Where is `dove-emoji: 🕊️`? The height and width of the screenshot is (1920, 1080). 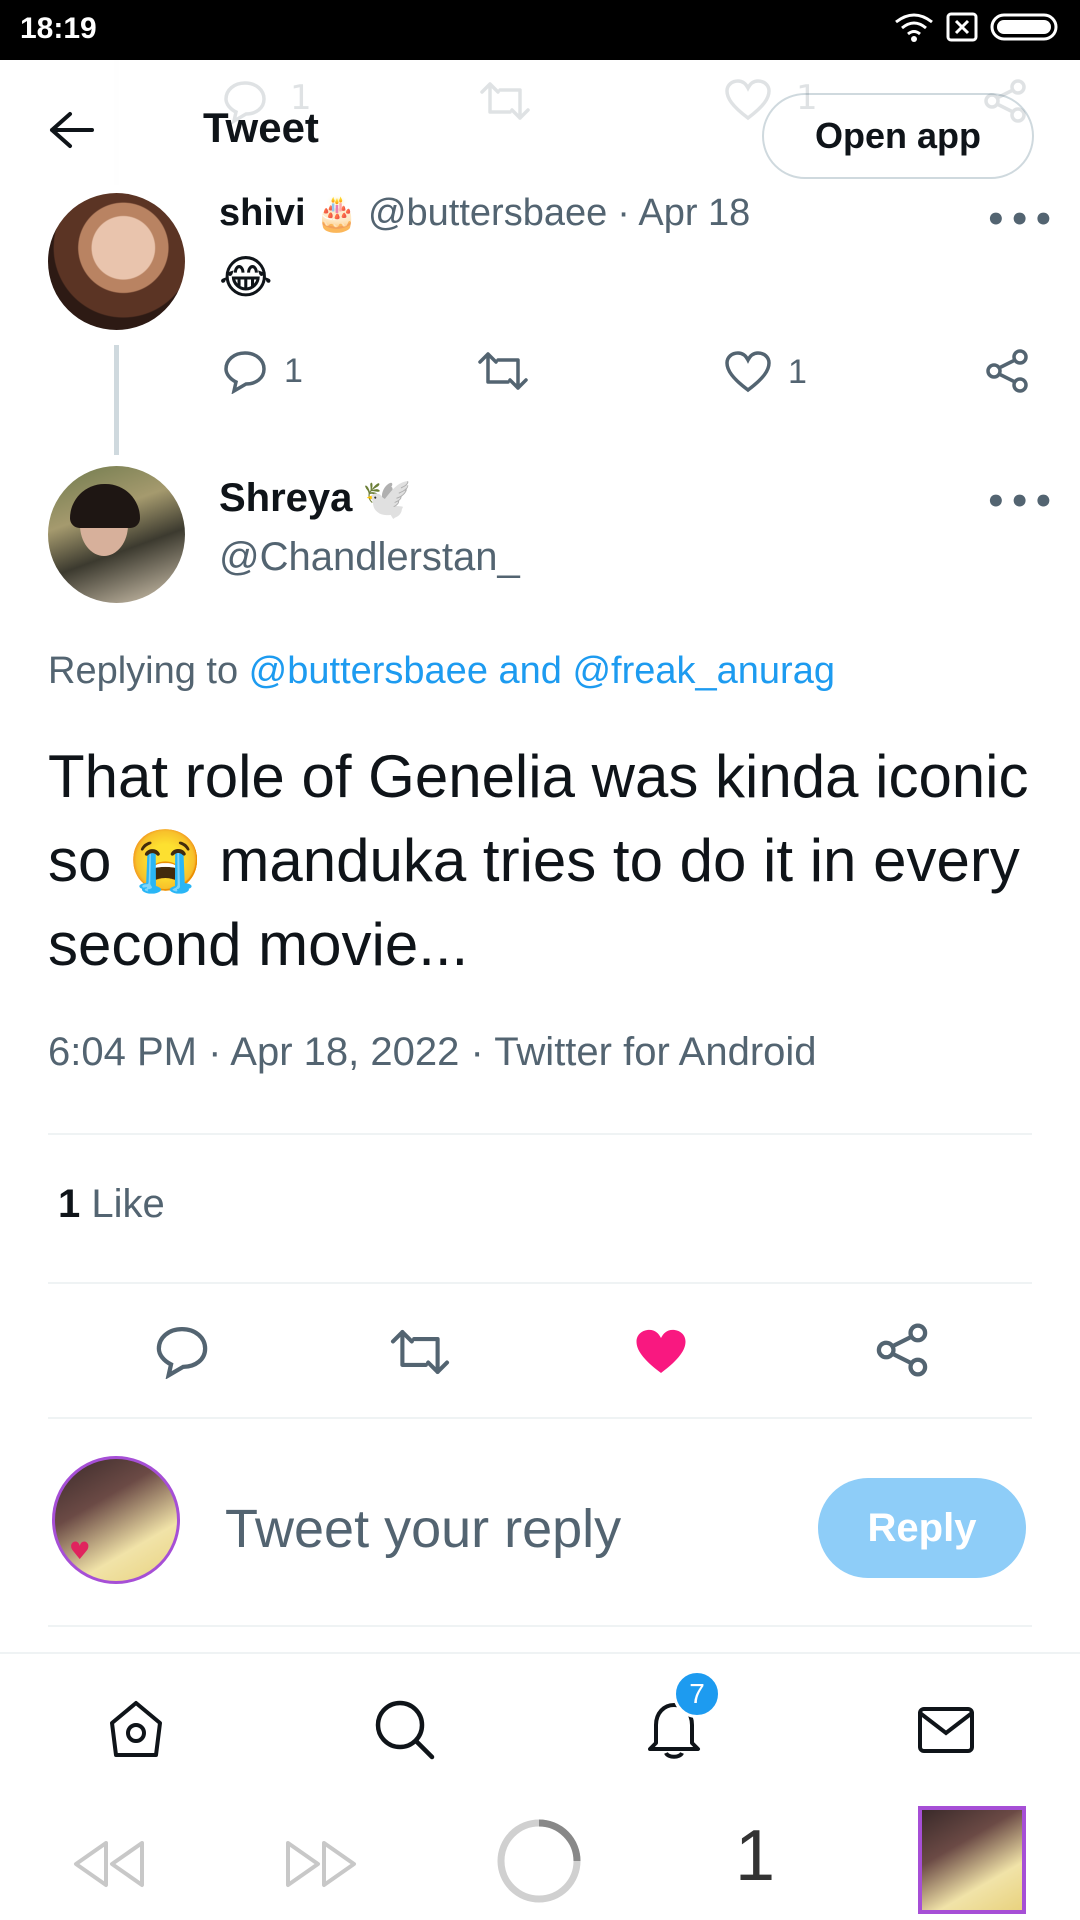 dove-emoji: 🕊️ is located at coordinates (387, 499).